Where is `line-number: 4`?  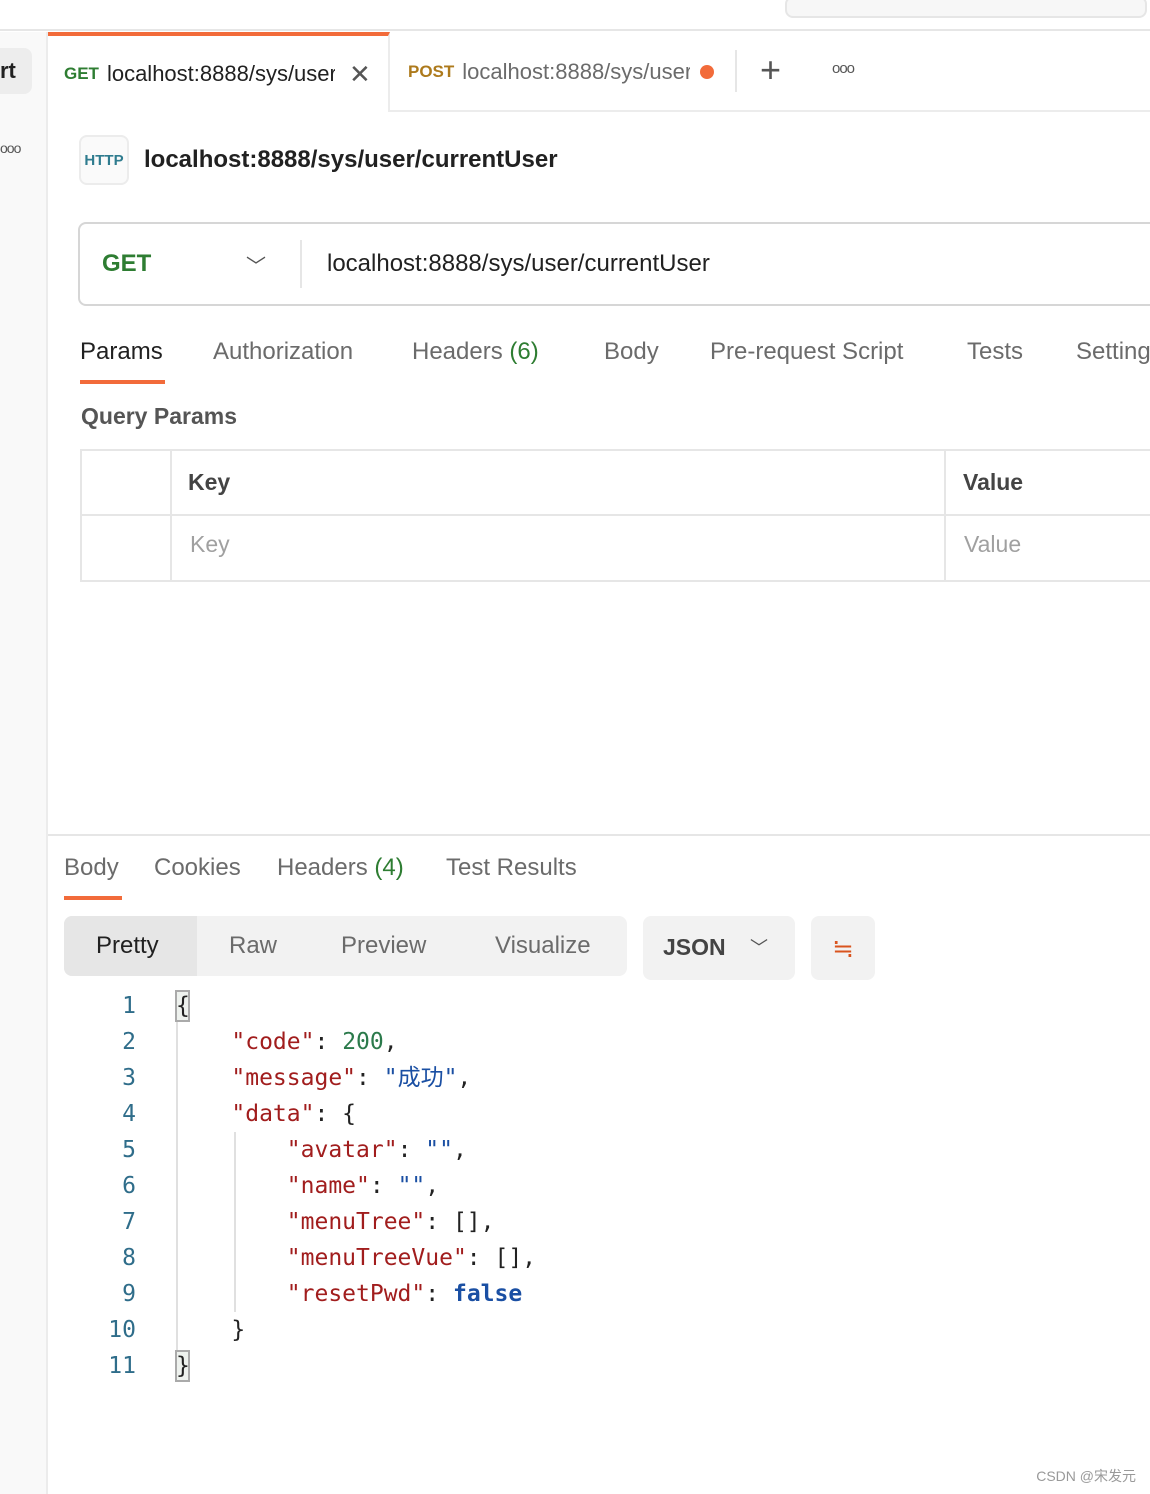
line-number: 4 is located at coordinates (129, 1114).